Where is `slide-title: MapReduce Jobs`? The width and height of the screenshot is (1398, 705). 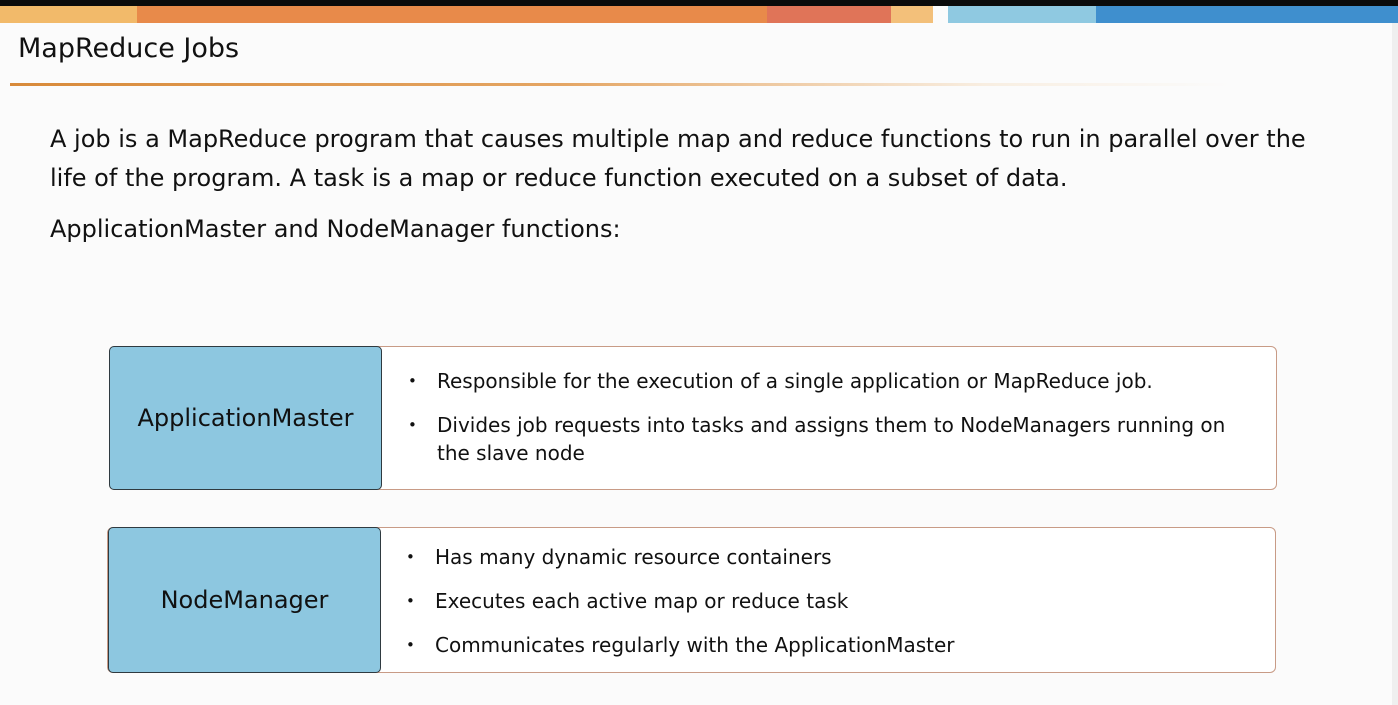 slide-title: MapReduce Jobs is located at coordinates (129, 48).